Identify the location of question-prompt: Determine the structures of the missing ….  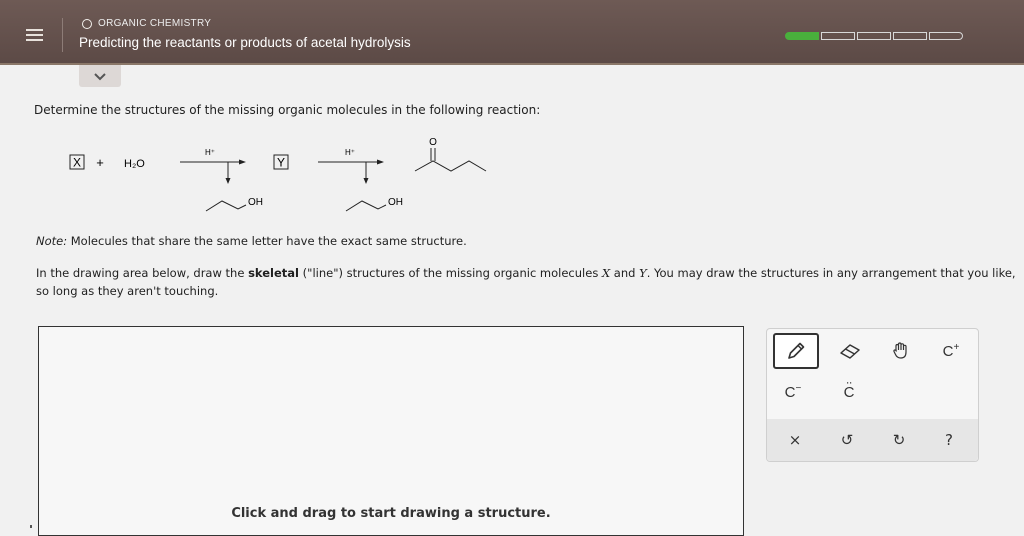
(287, 110).